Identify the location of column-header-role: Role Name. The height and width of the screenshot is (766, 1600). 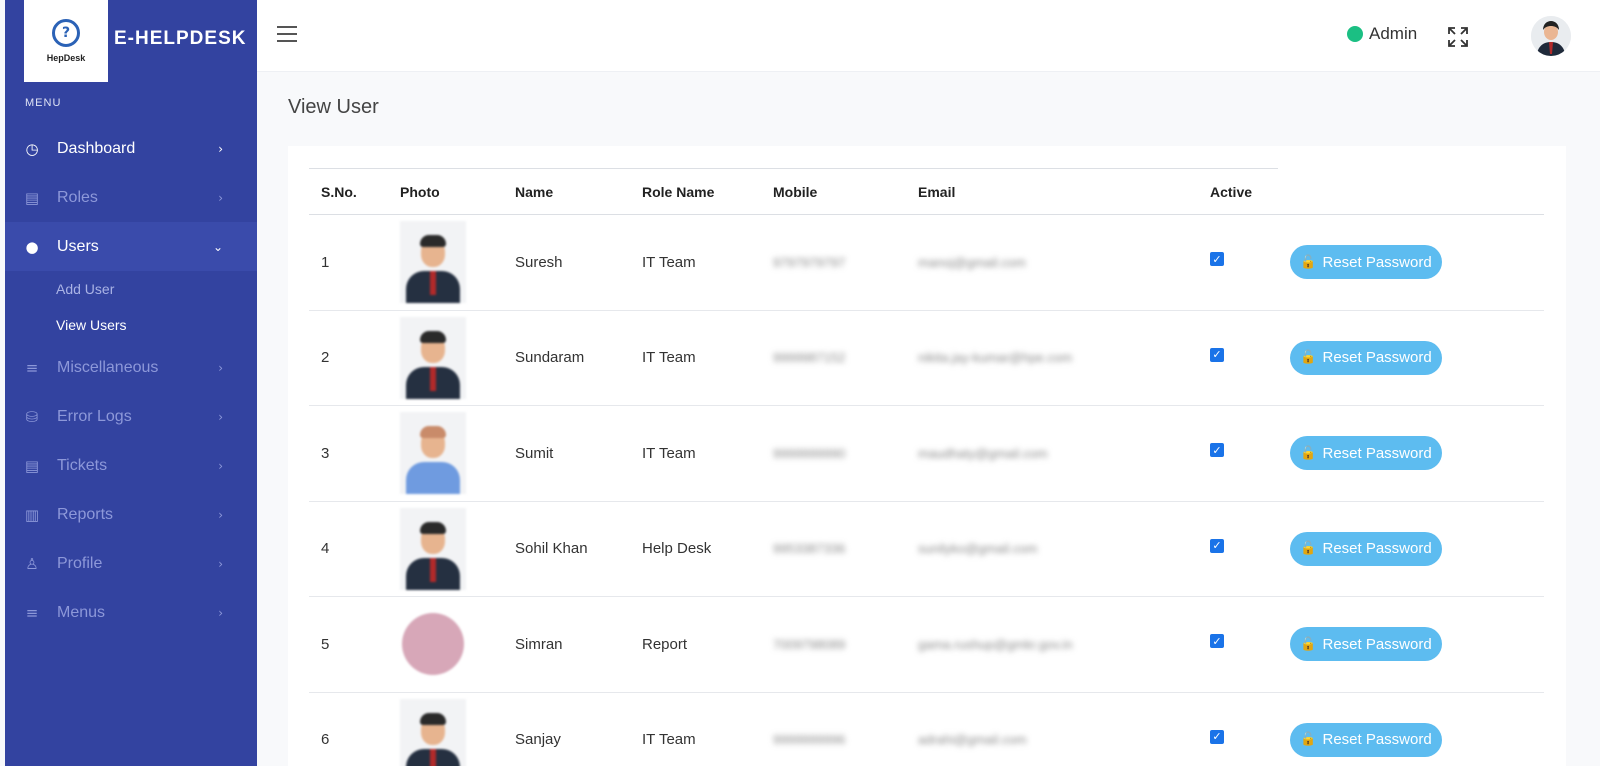
(695, 191).